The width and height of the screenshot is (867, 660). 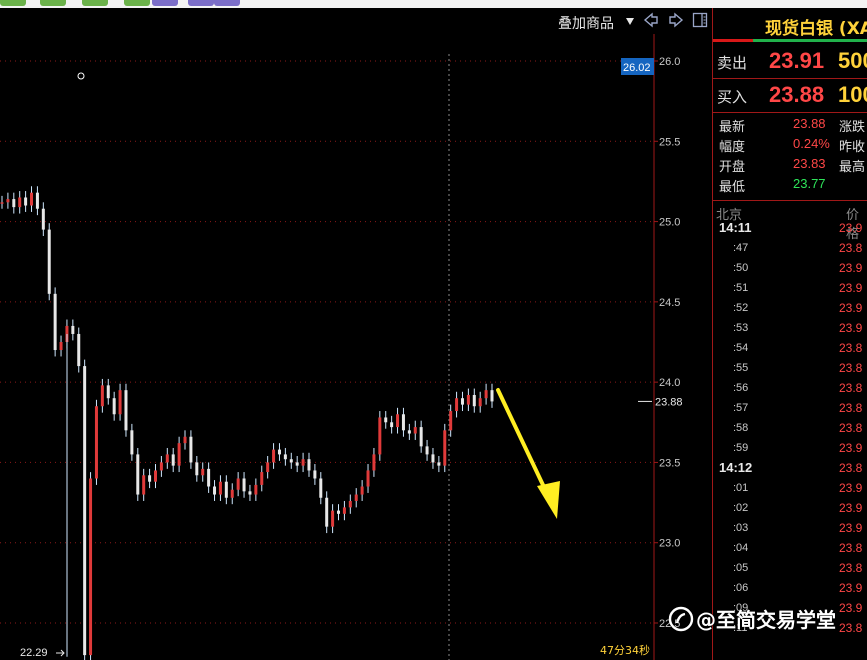 I want to click on current-price-label: 23.88, so click(x=669, y=402).